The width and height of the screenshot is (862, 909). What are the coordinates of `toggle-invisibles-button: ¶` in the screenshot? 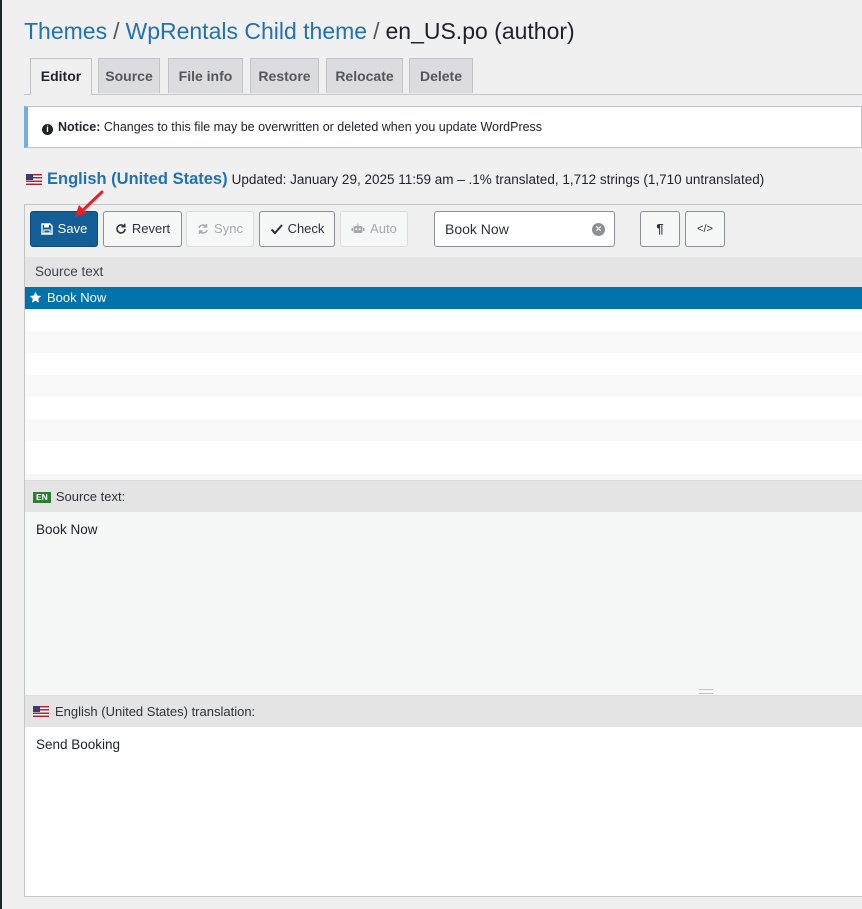 It's located at (660, 229).